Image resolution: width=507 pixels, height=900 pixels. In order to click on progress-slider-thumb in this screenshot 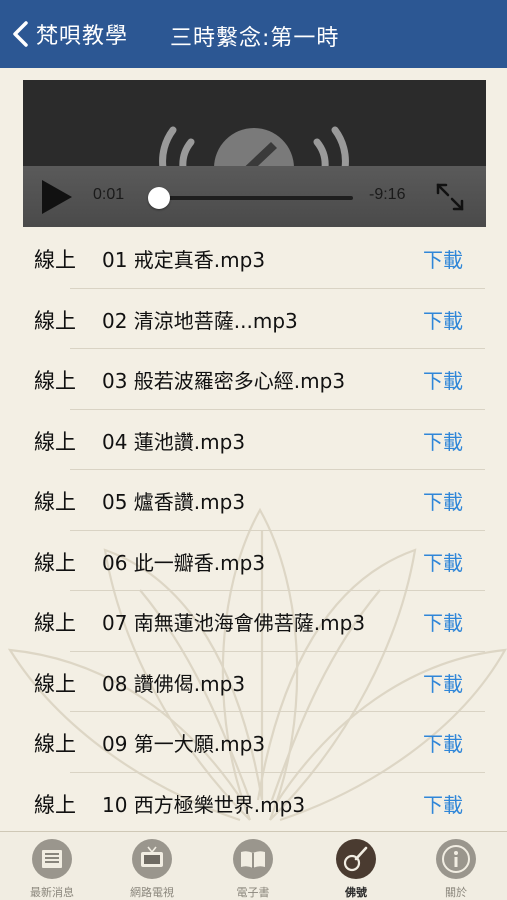, I will do `click(159, 198)`.